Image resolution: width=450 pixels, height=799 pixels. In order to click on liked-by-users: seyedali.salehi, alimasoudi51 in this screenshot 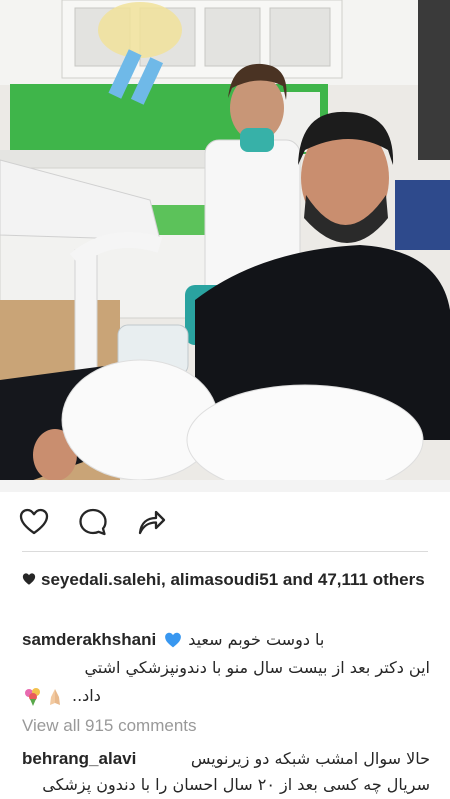, I will do `click(159, 579)`.